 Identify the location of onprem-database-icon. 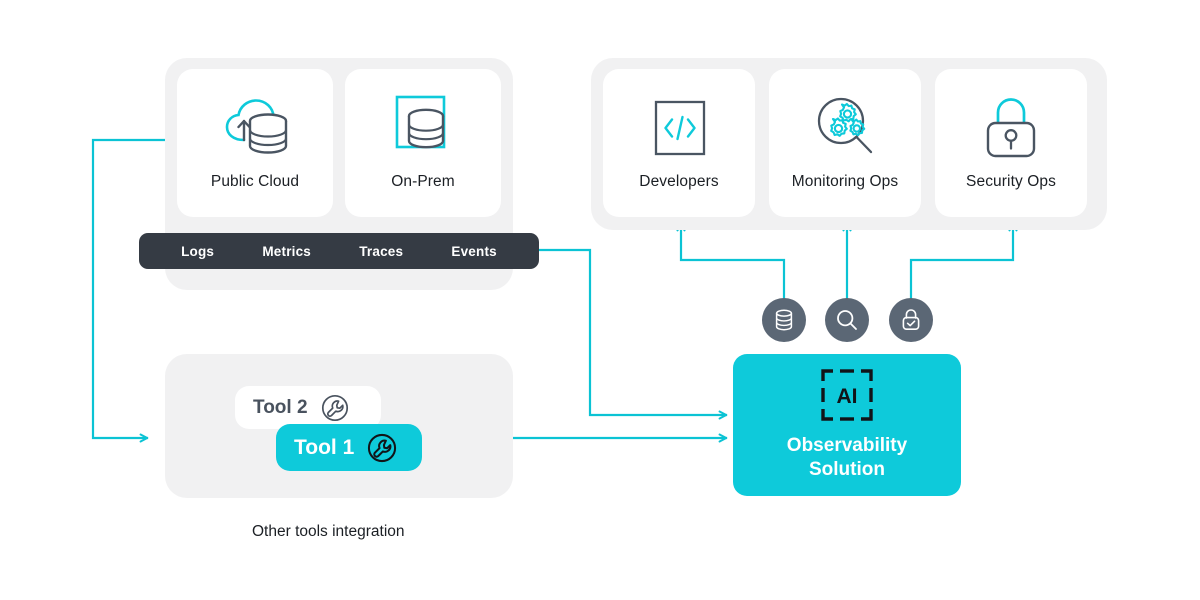
(423, 128).